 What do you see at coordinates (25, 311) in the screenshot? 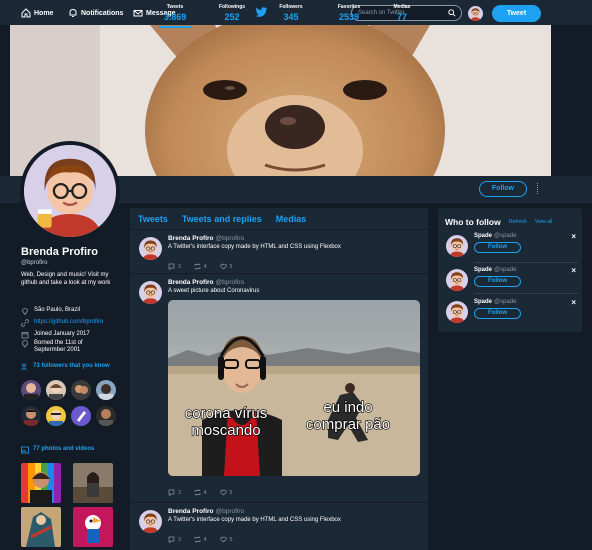
I see `location-pin-icon` at bounding box center [25, 311].